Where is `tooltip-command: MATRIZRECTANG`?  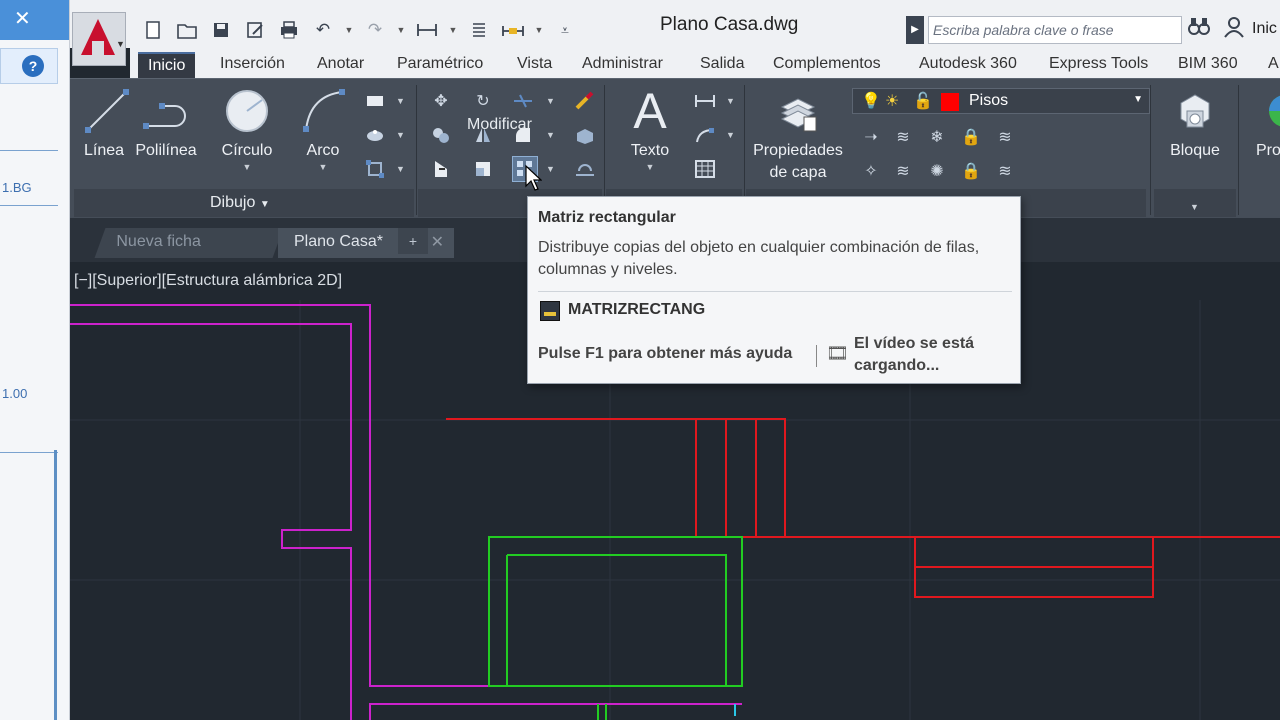 tooltip-command: MATRIZRECTANG is located at coordinates (637, 309).